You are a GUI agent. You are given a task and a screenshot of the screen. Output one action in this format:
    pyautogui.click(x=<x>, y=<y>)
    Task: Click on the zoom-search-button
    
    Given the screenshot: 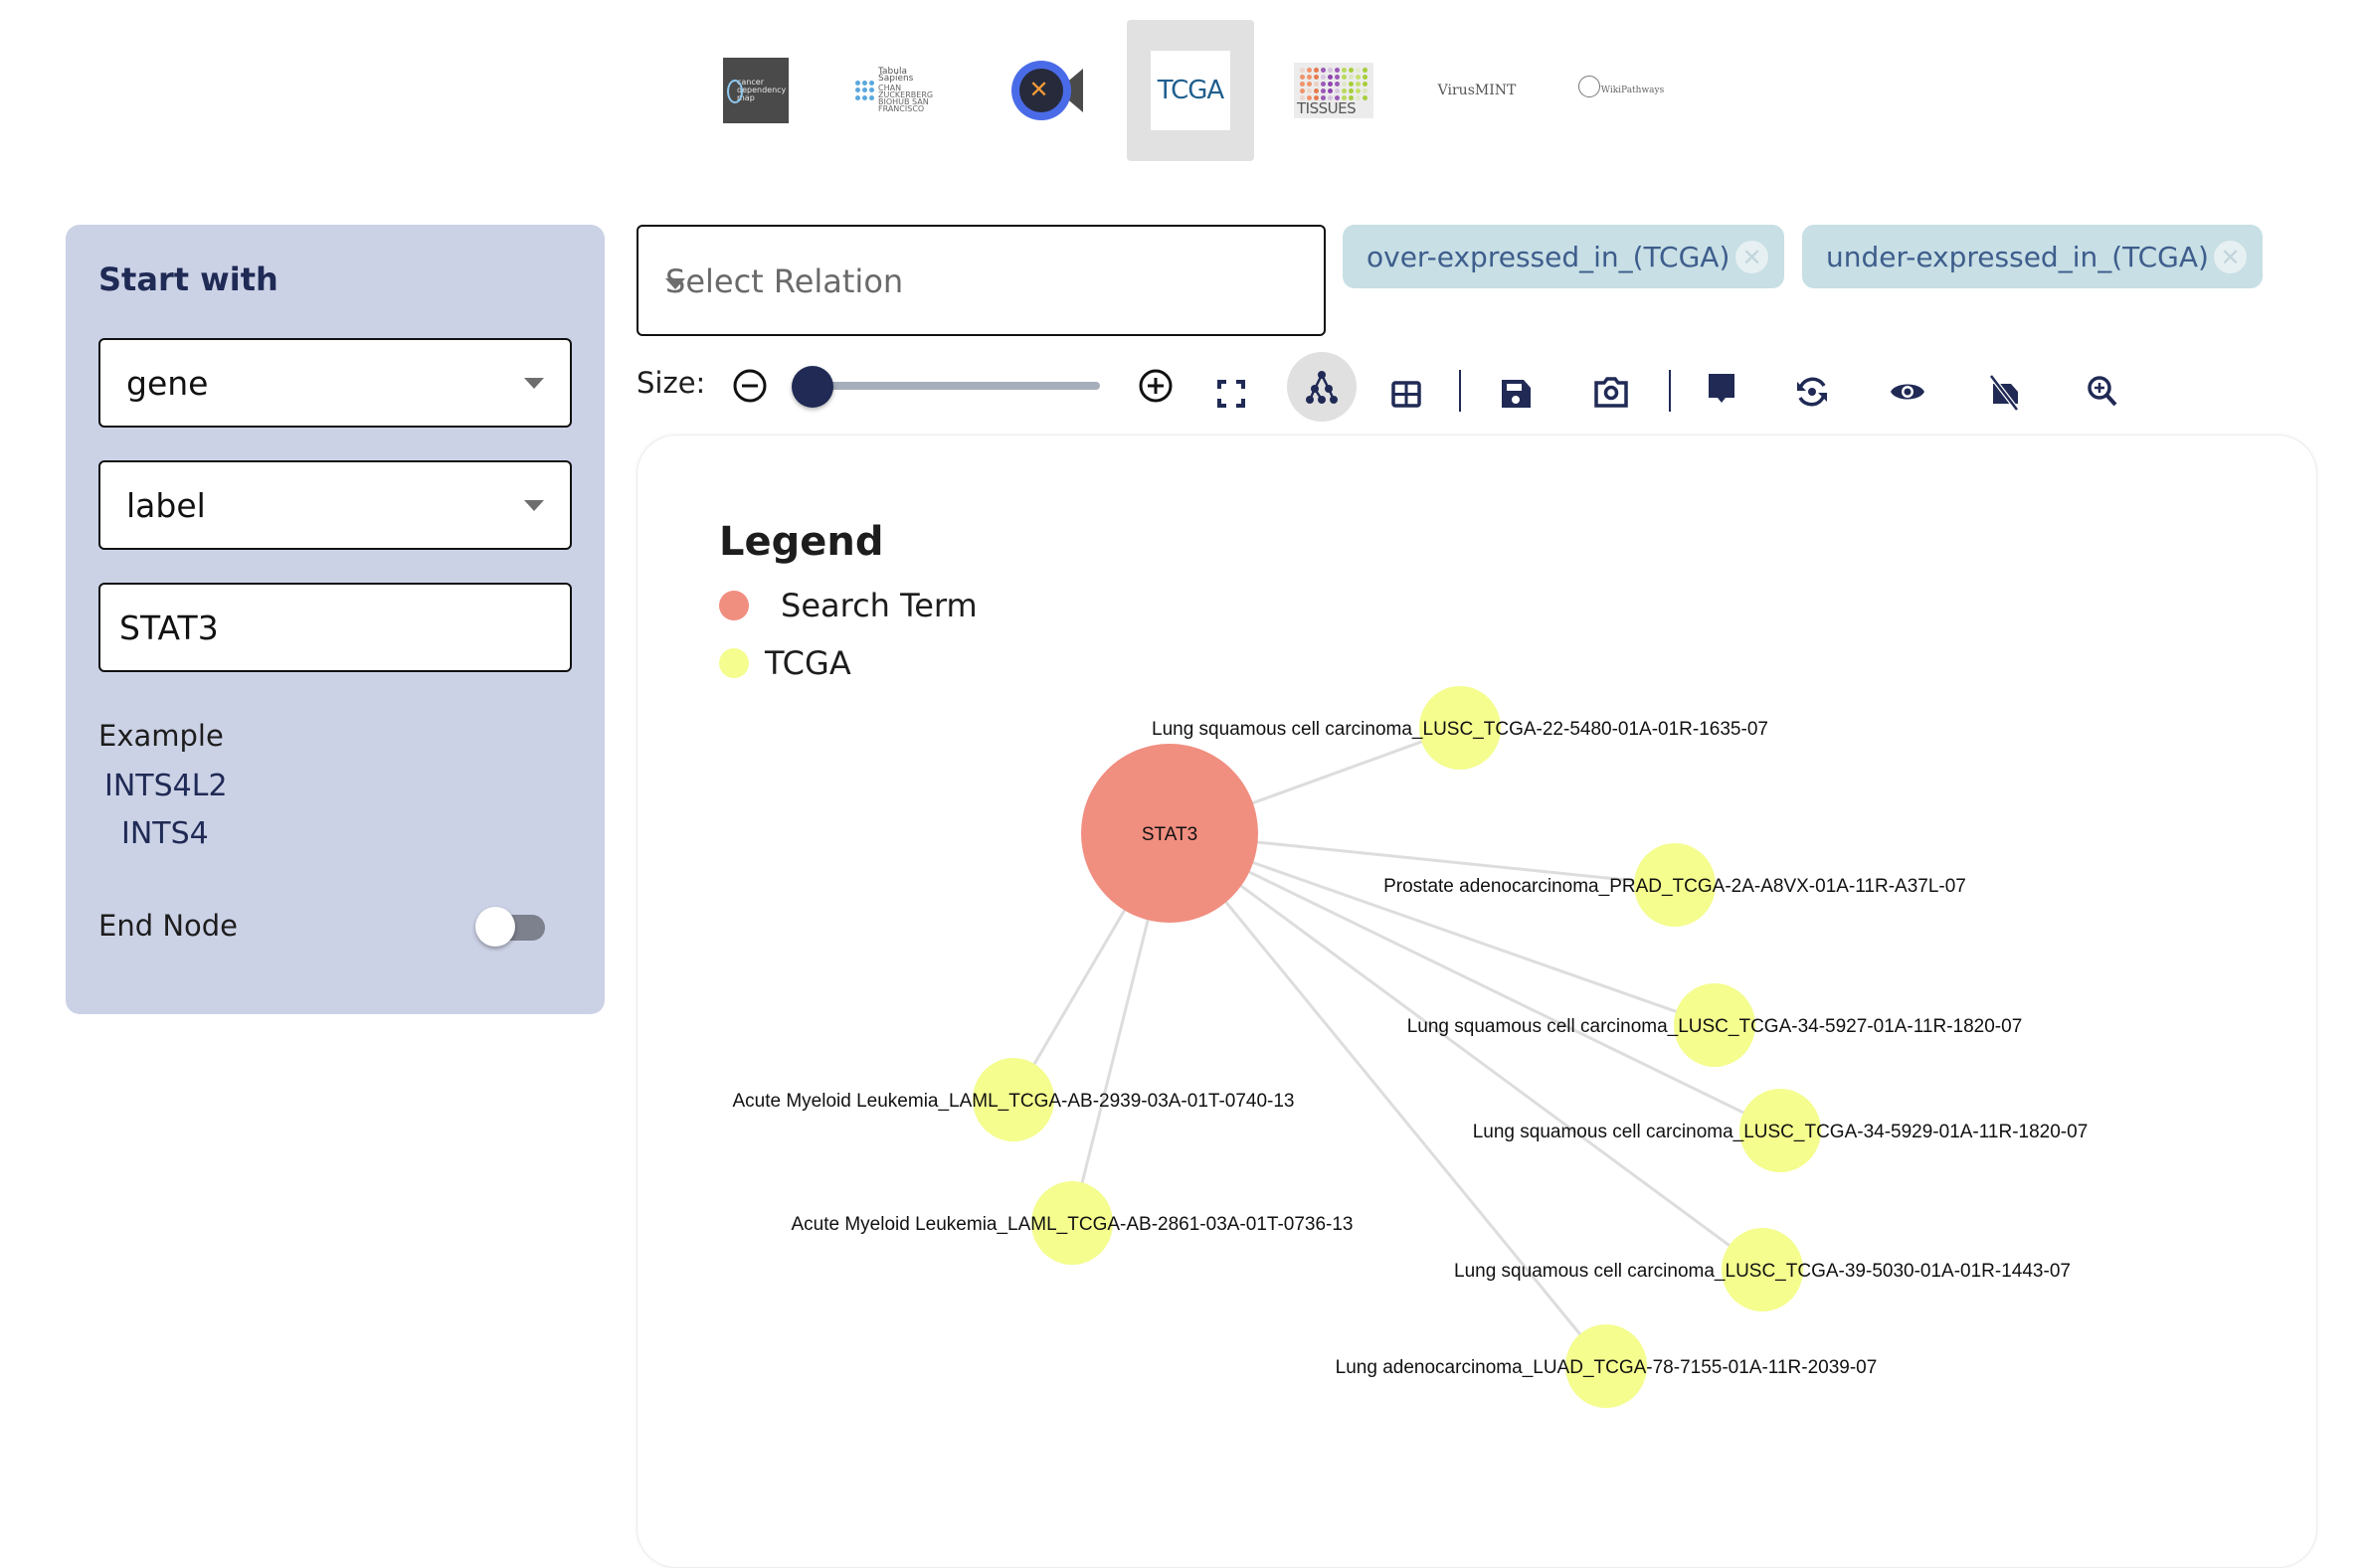 What is the action you would take?
    pyautogui.click(x=2102, y=392)
    